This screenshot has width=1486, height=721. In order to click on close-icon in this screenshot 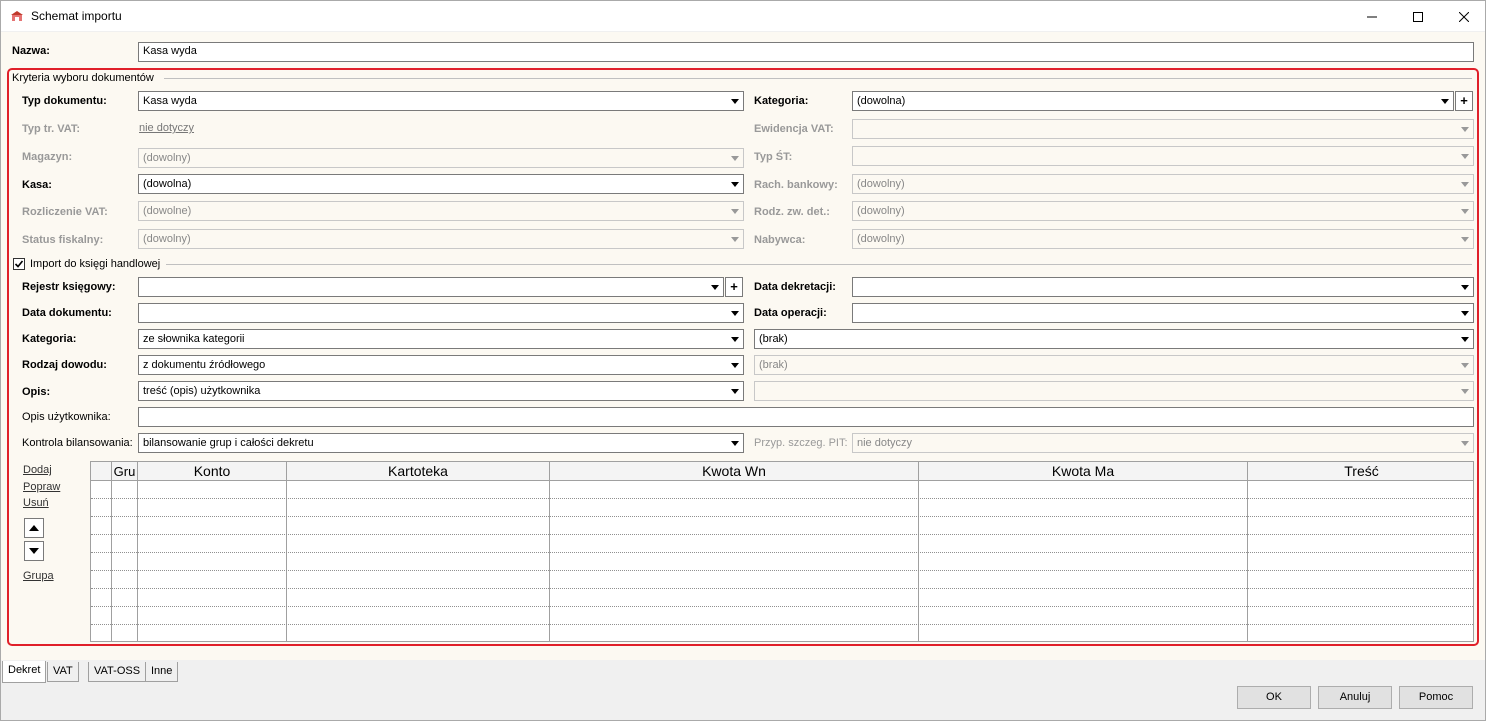, I will do `click(1464, 16)`.